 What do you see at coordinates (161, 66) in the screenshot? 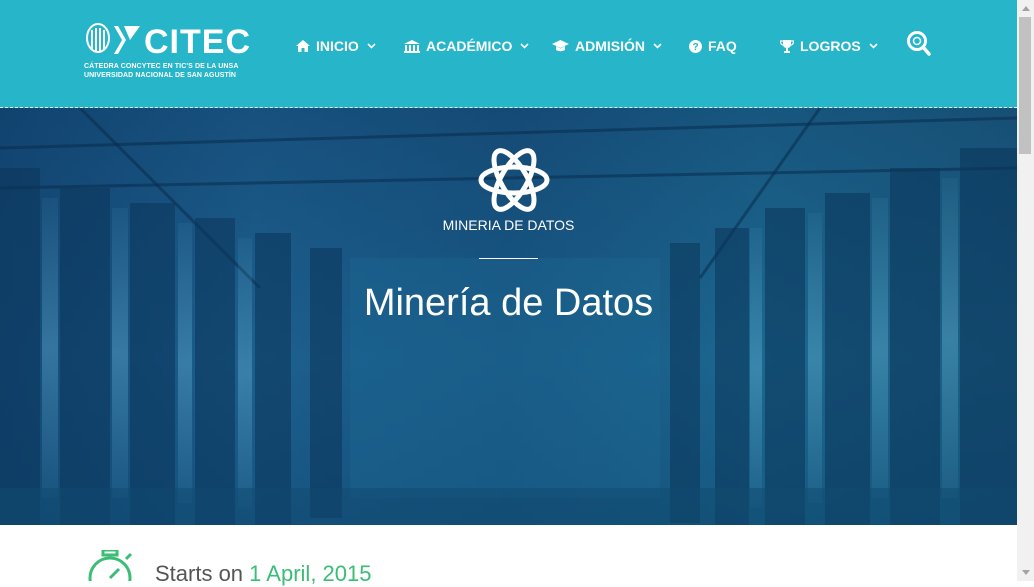
I see `logo-subtitle-line1: CÁTEDRA CONCYTEC EN TIC'S DE LA UNSA` at bounding box center [161, 66].